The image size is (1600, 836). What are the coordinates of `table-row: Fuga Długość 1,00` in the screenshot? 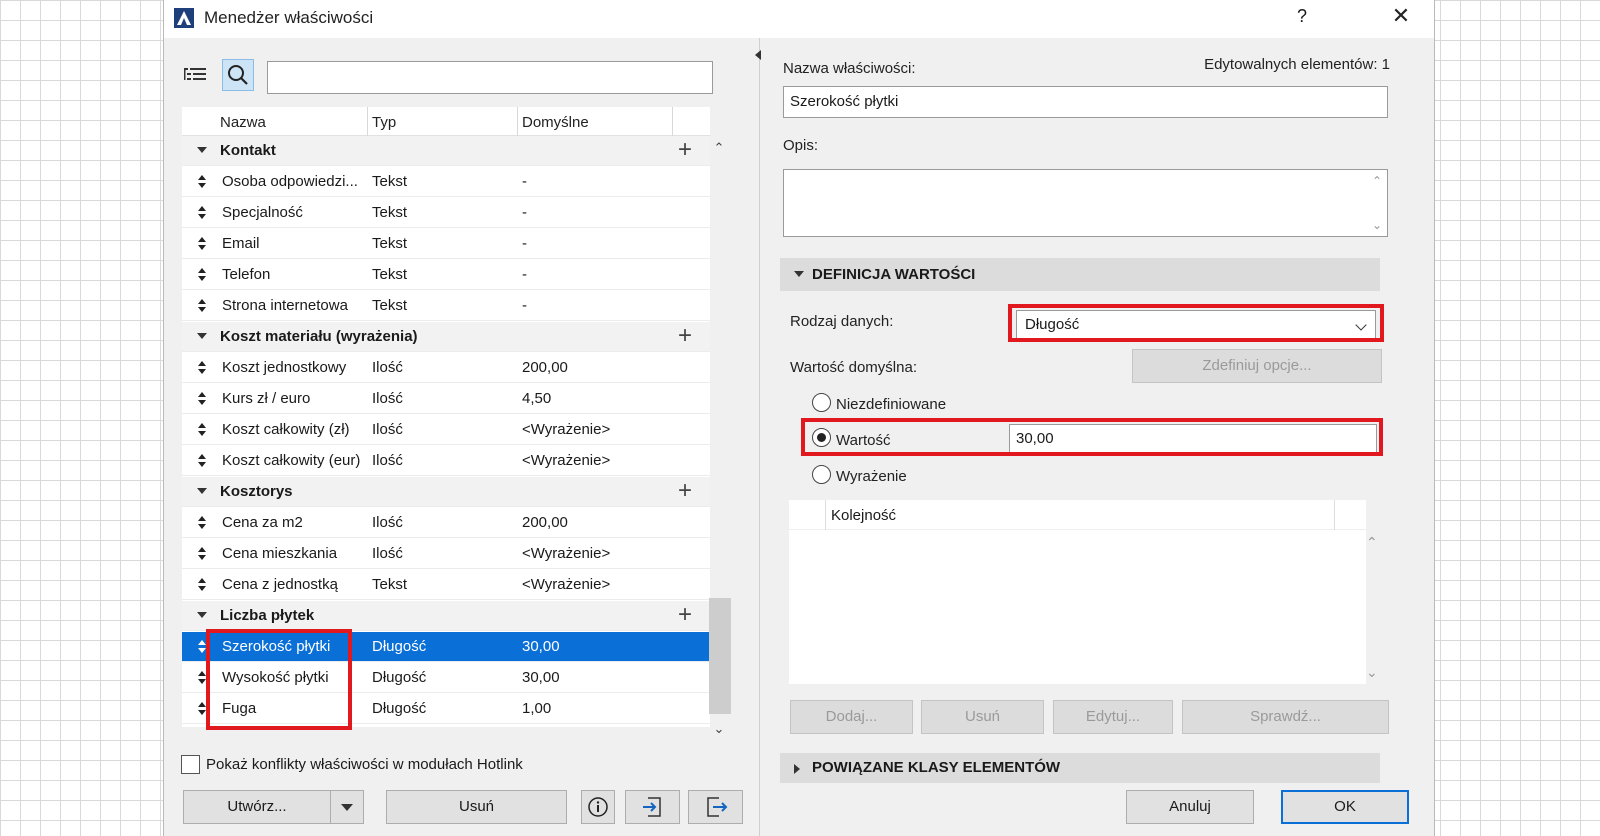 It's located at (446, 709).